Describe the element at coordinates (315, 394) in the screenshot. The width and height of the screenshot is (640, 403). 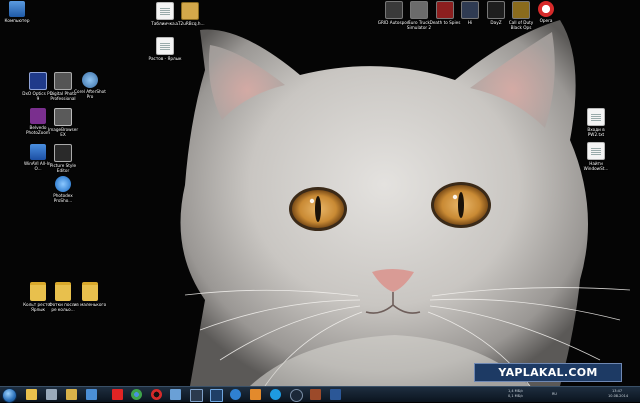
I see `taskbar-app` at that location.